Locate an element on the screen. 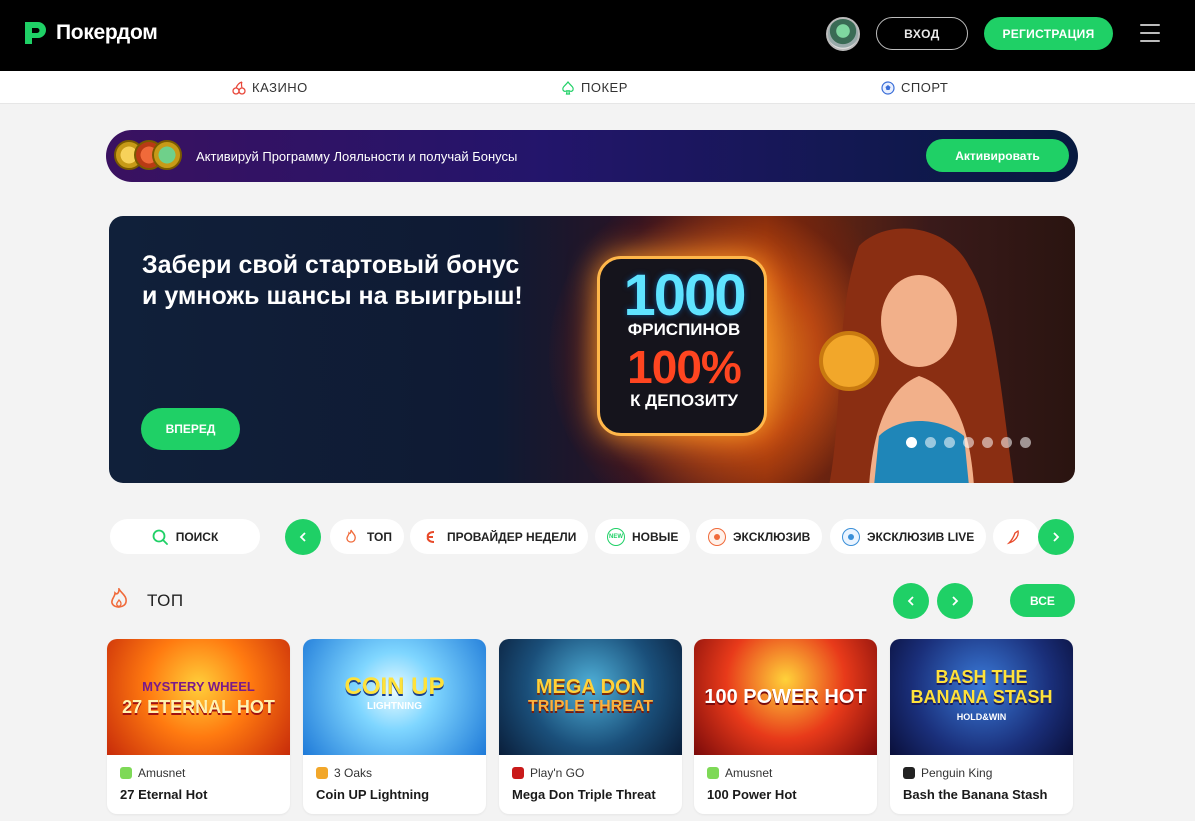 Image resolution: width=1195 pixels, height=821 pixels. chip-label: ЭКСКЛЮЗИВ LIVE is located at coordinates (921, 536).